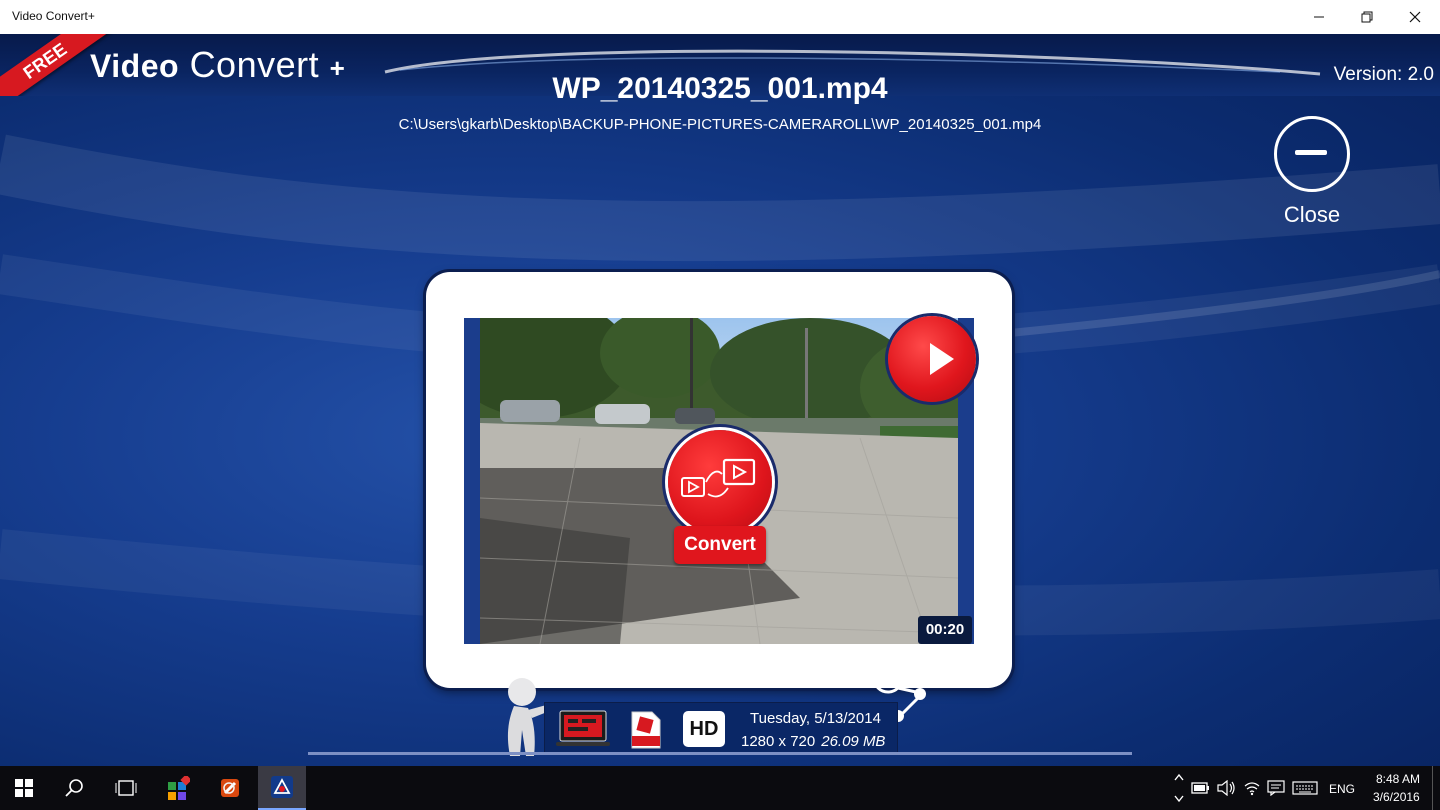 Image resolution: width=1440 pixels, height=810 pixels. I want to click on clock-time: 8:48 AM, so click(1398, 779).